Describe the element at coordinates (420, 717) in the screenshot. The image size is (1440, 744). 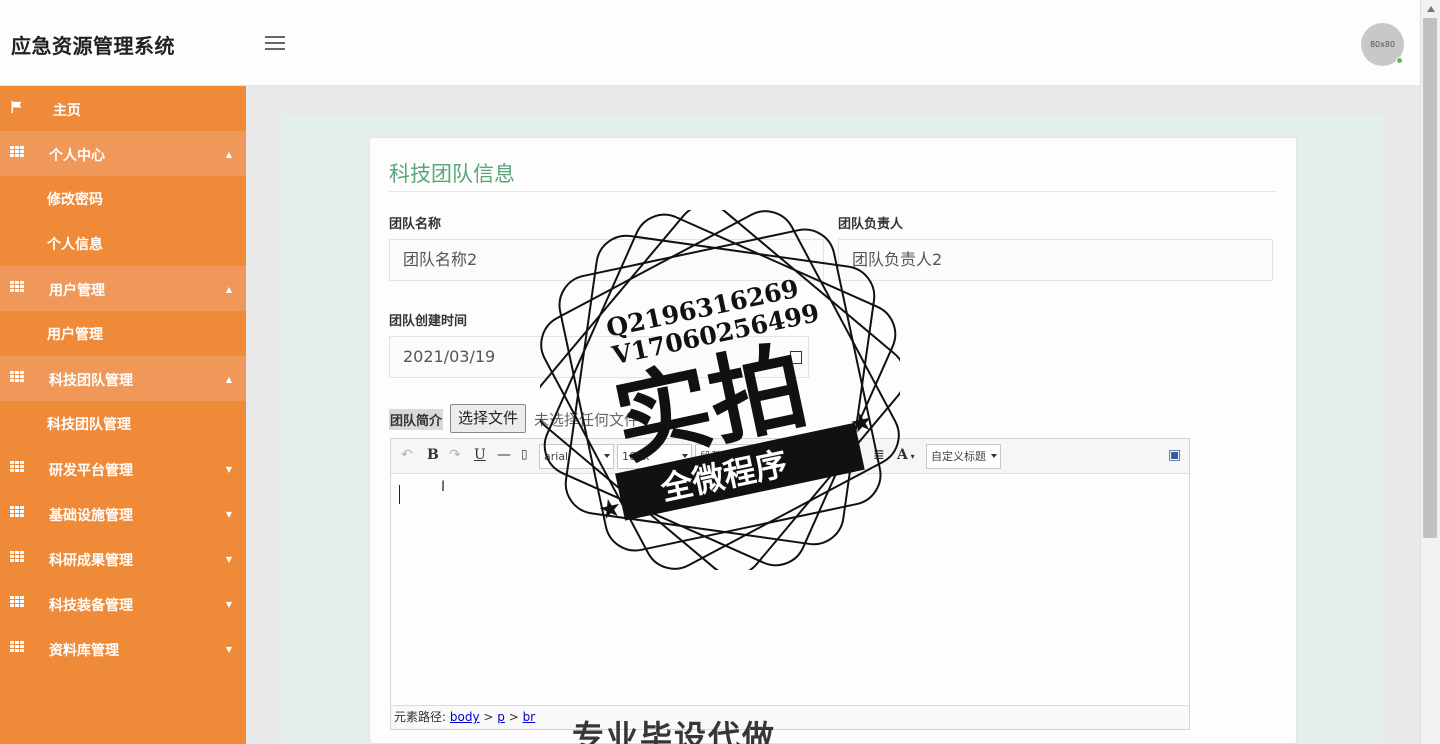
I see `element-path-label: 元素路径:` at that location.